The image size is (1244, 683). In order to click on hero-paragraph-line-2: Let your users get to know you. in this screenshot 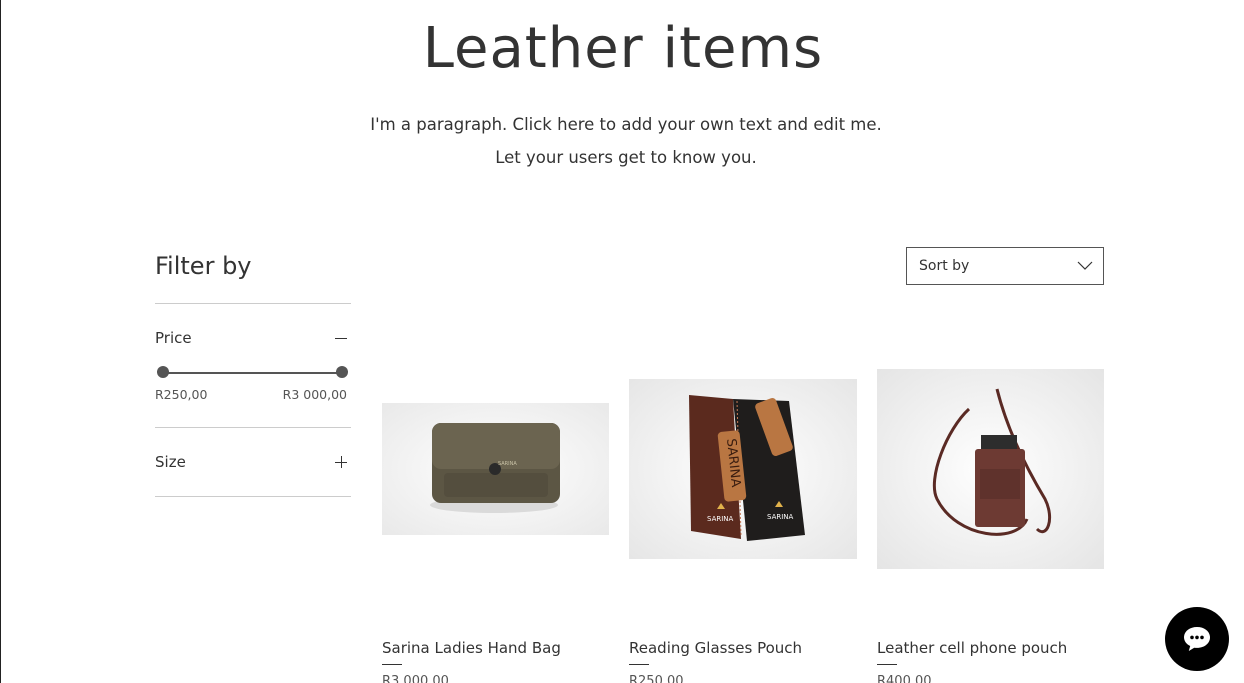, I will do `click(626, 157)`.